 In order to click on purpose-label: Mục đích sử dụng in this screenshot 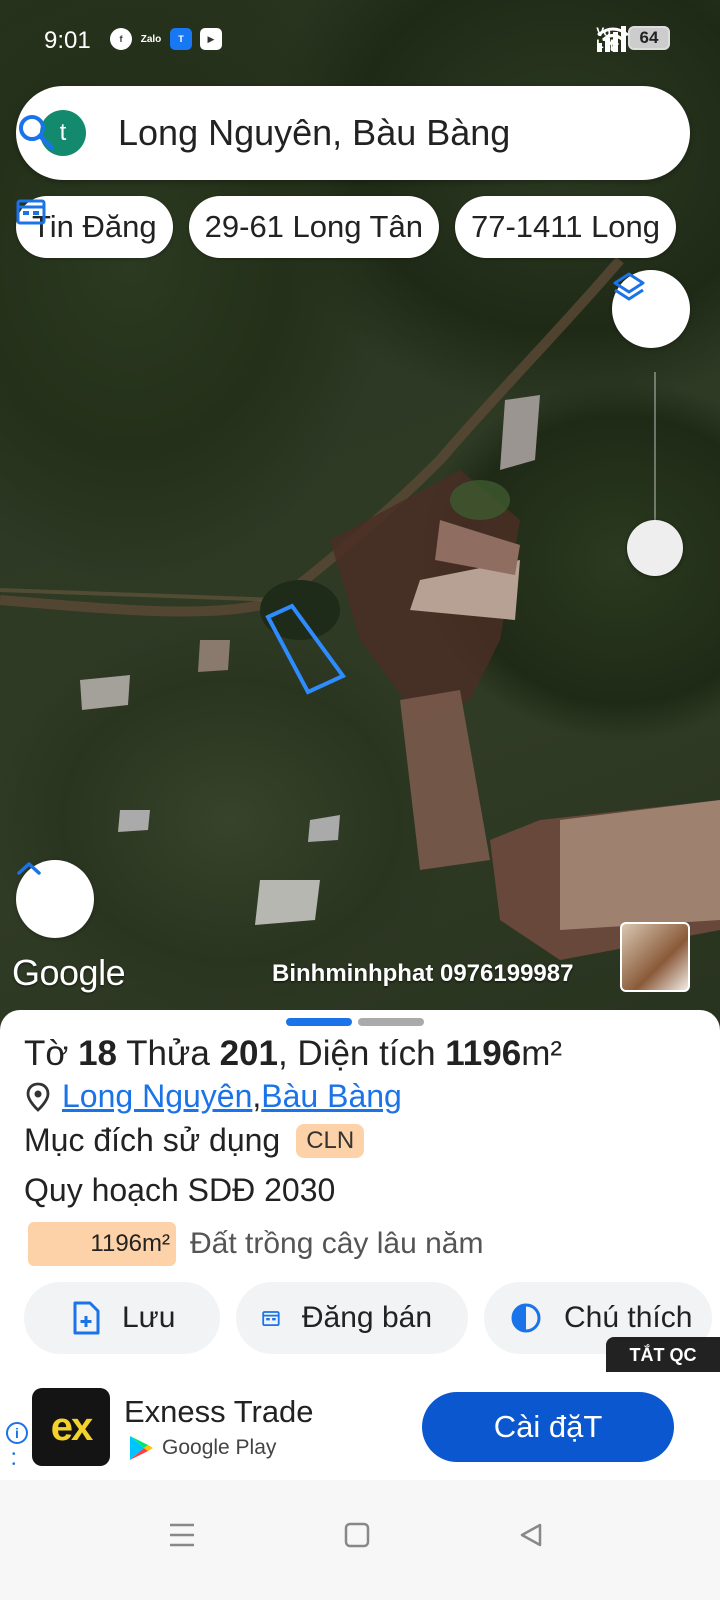, I will do `click(152, 1140)`.